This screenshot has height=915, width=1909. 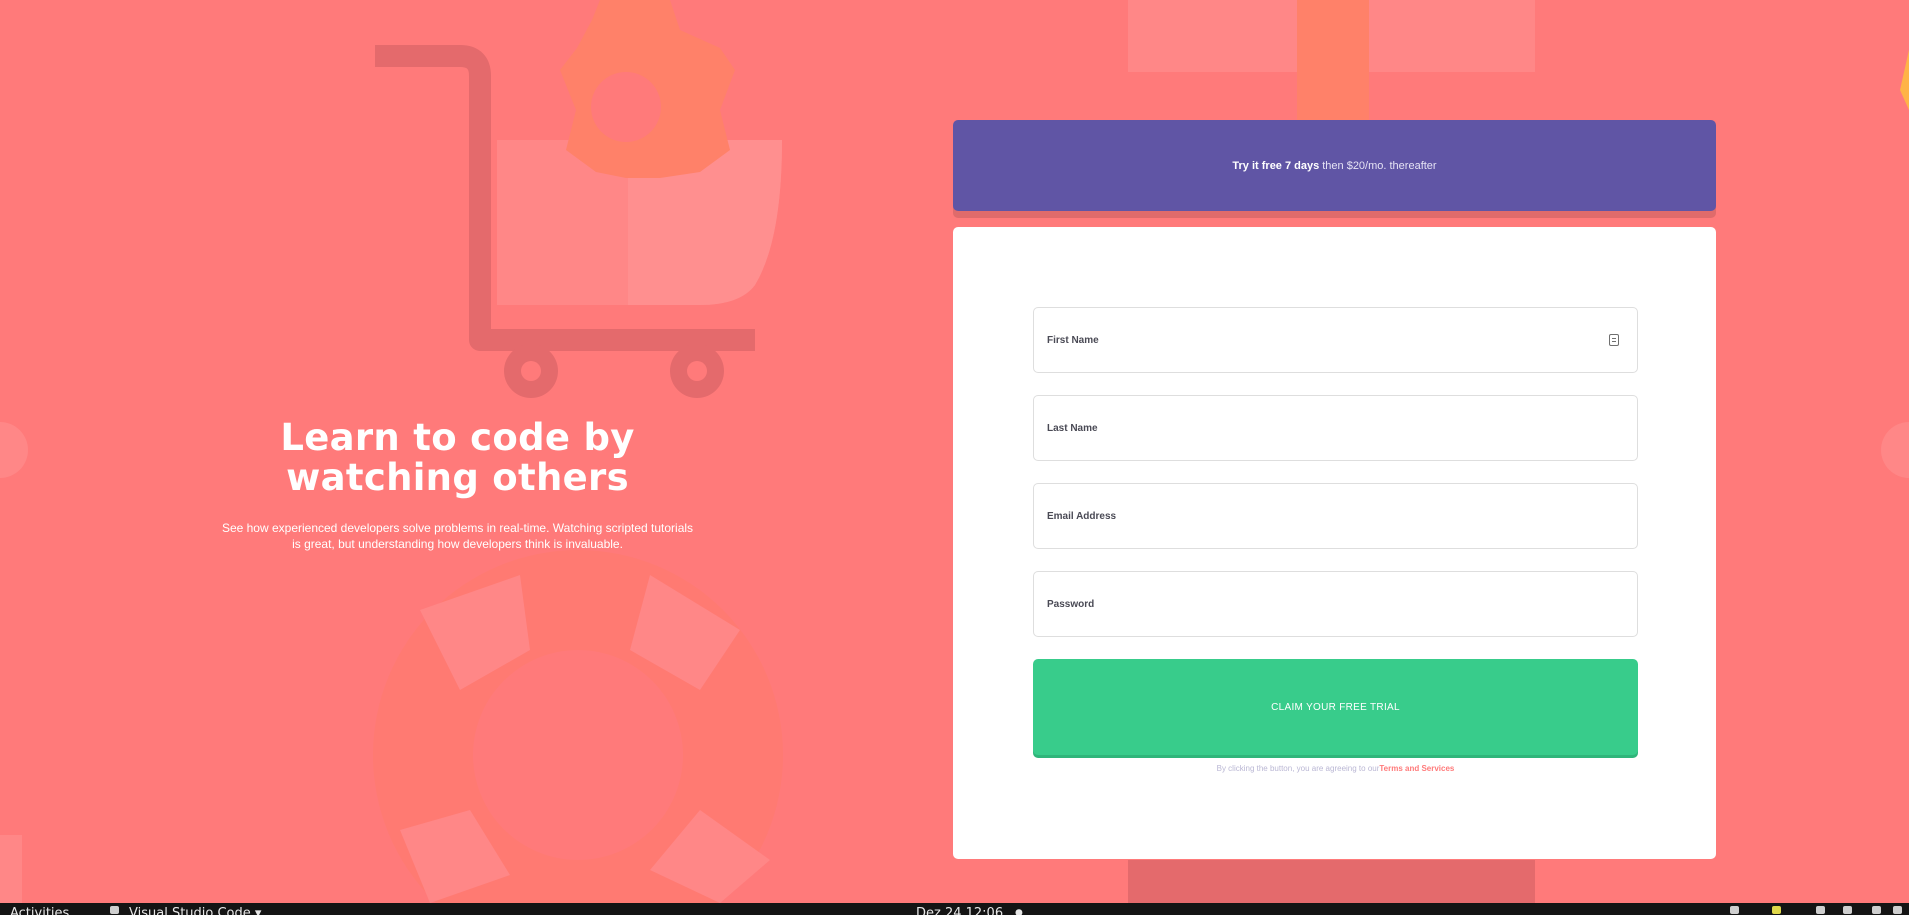 I want to click on autofill-contact-icon, so click(x=1614, y=340).